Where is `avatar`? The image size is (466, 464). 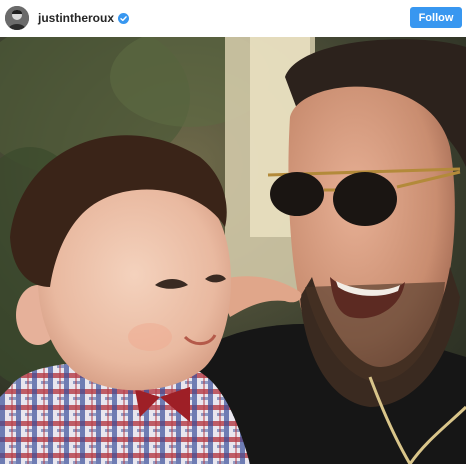 avatar is located at coordinates (17, 18).